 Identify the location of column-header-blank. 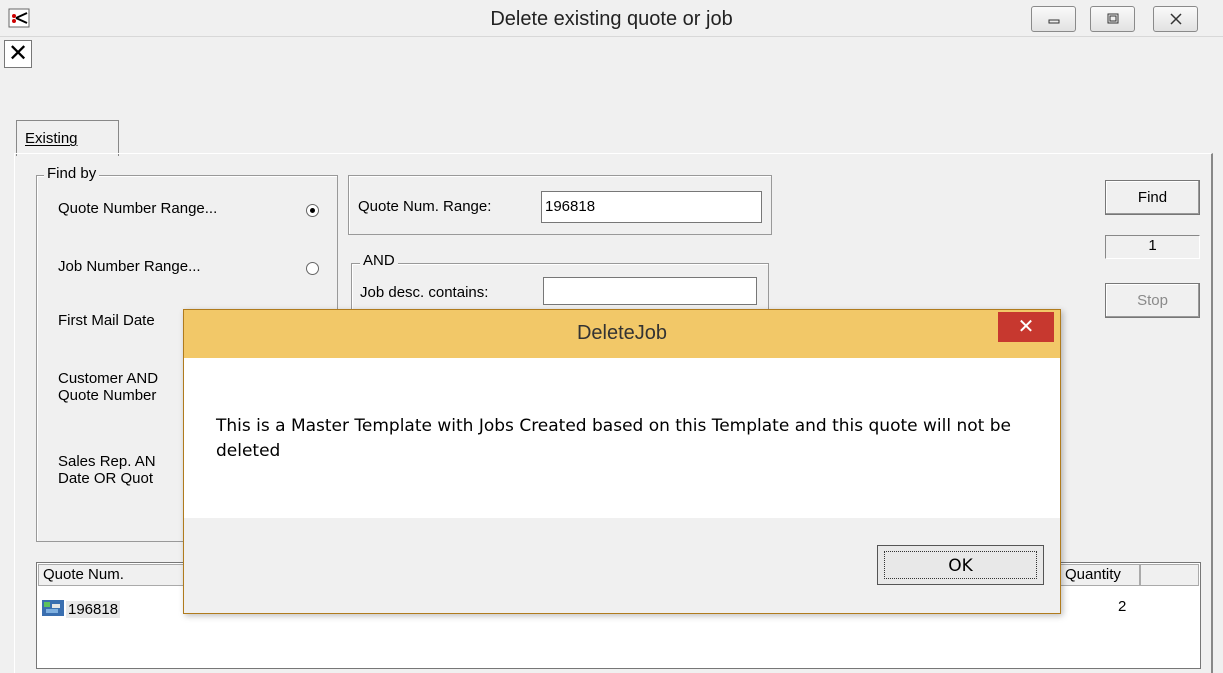
(1169, 575).